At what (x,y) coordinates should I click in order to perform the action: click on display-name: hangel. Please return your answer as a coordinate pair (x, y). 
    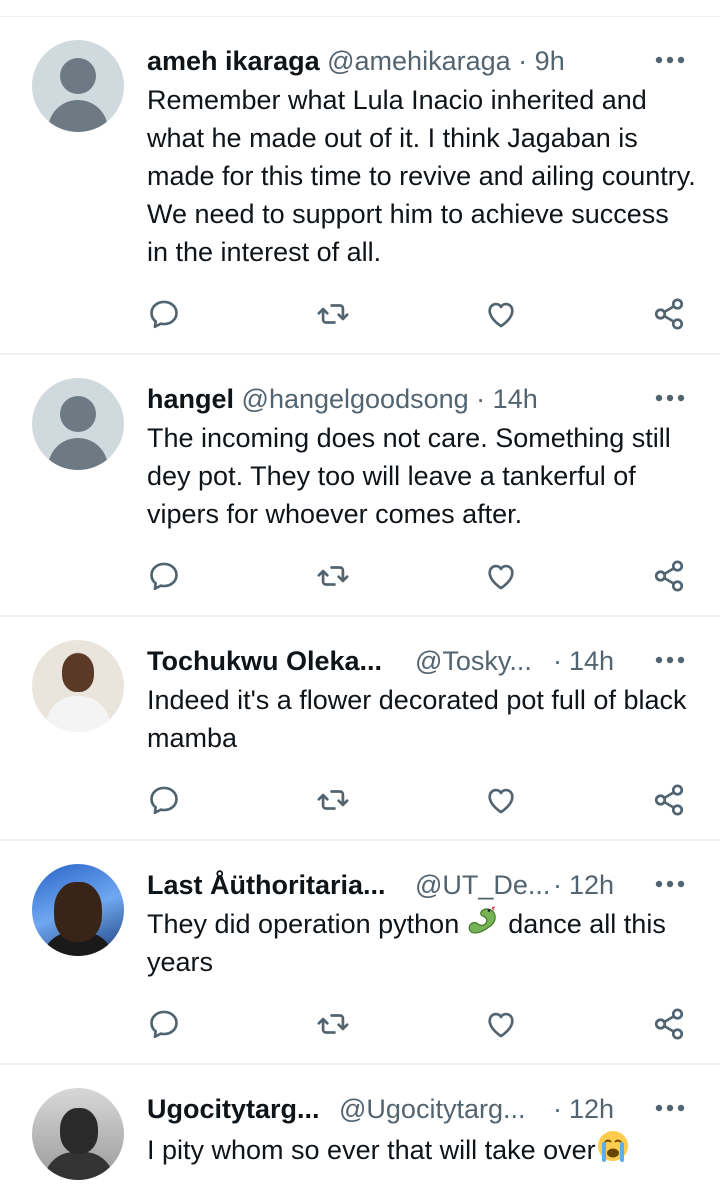
    Looking at the image, I should click on (190, 399).